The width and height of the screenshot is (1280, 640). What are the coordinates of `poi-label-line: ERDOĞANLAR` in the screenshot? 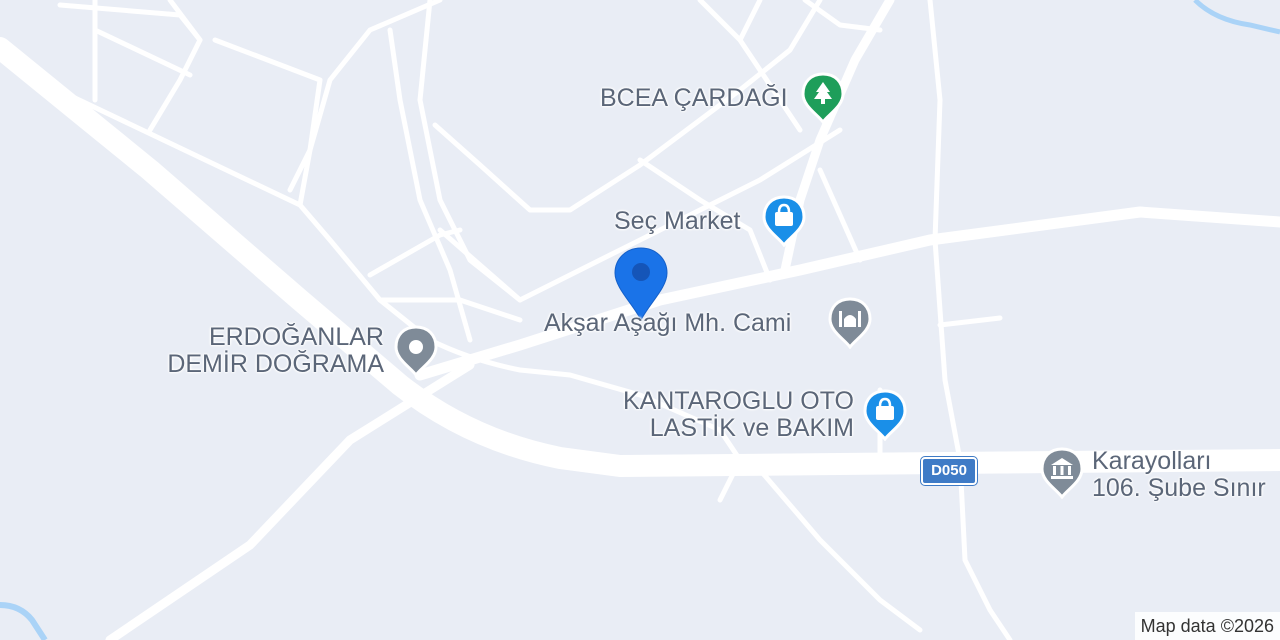 It's located at (296, 337).